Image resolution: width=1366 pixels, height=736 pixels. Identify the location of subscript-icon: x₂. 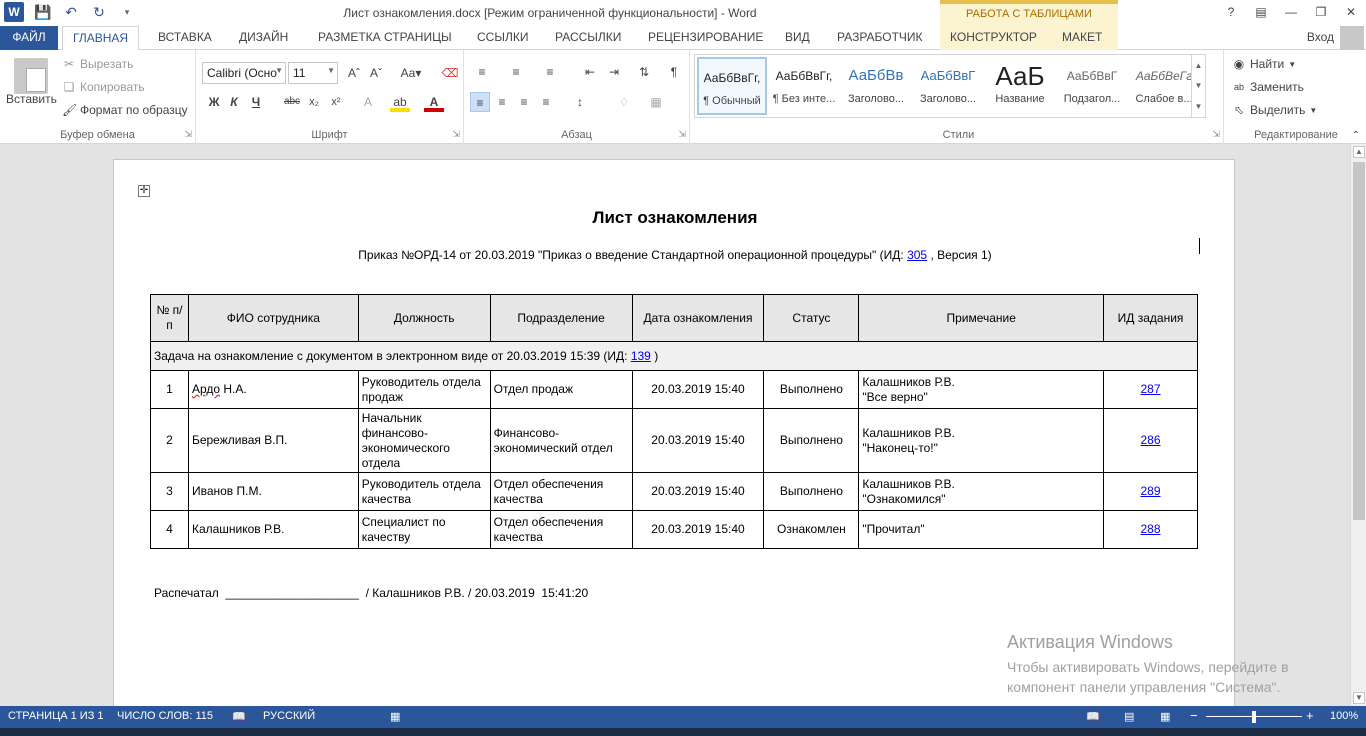
(314, 102).